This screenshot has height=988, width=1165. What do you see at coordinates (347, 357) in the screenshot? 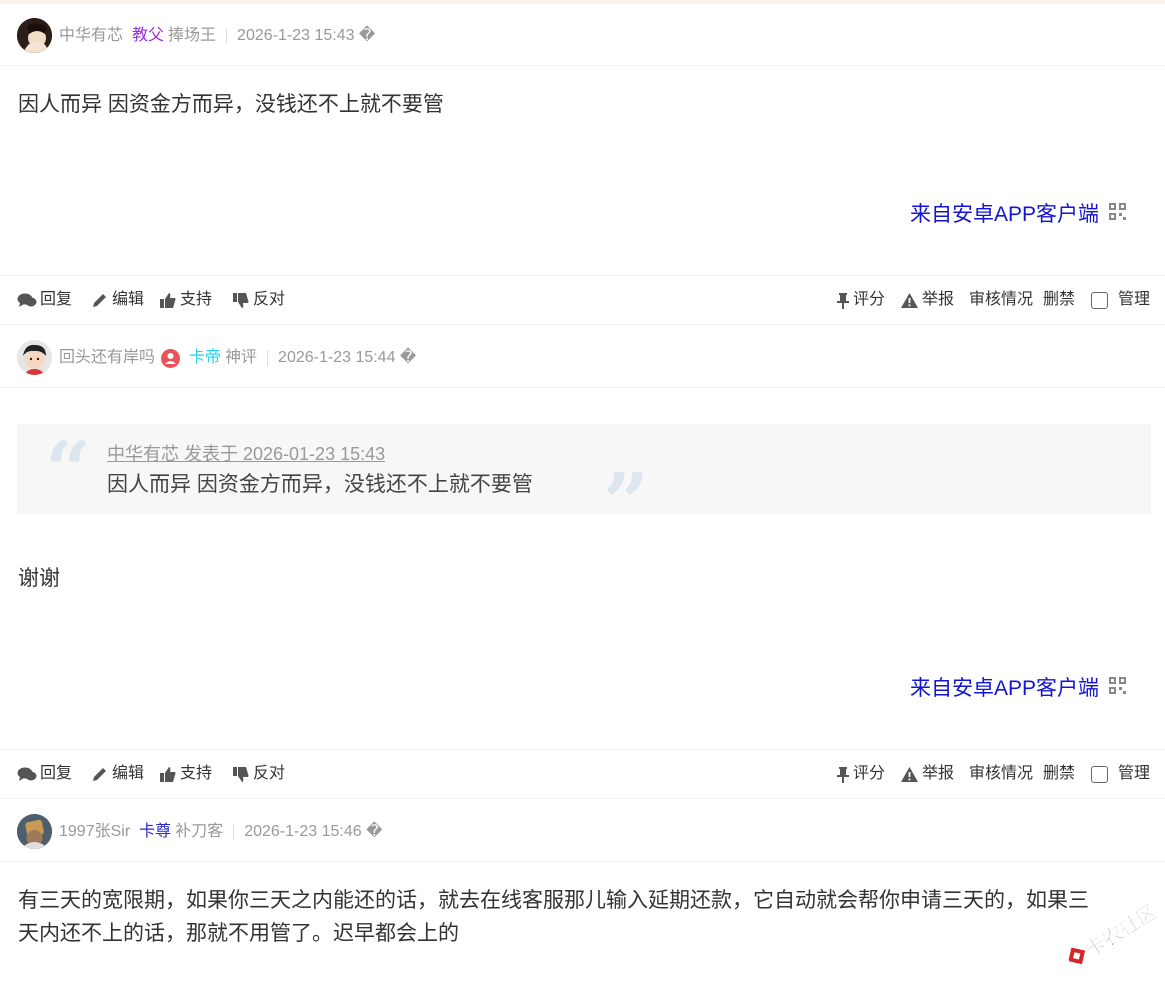
I see `post-time: 2026-1-23 15:44 �` at bounding box center [347, 357].